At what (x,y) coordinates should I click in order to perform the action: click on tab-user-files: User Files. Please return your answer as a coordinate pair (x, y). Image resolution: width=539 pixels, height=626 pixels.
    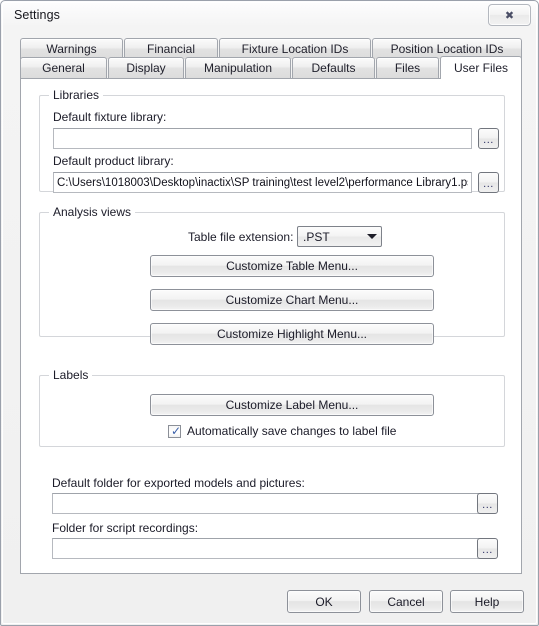
    Looking at the image, I should click on (481, 67).